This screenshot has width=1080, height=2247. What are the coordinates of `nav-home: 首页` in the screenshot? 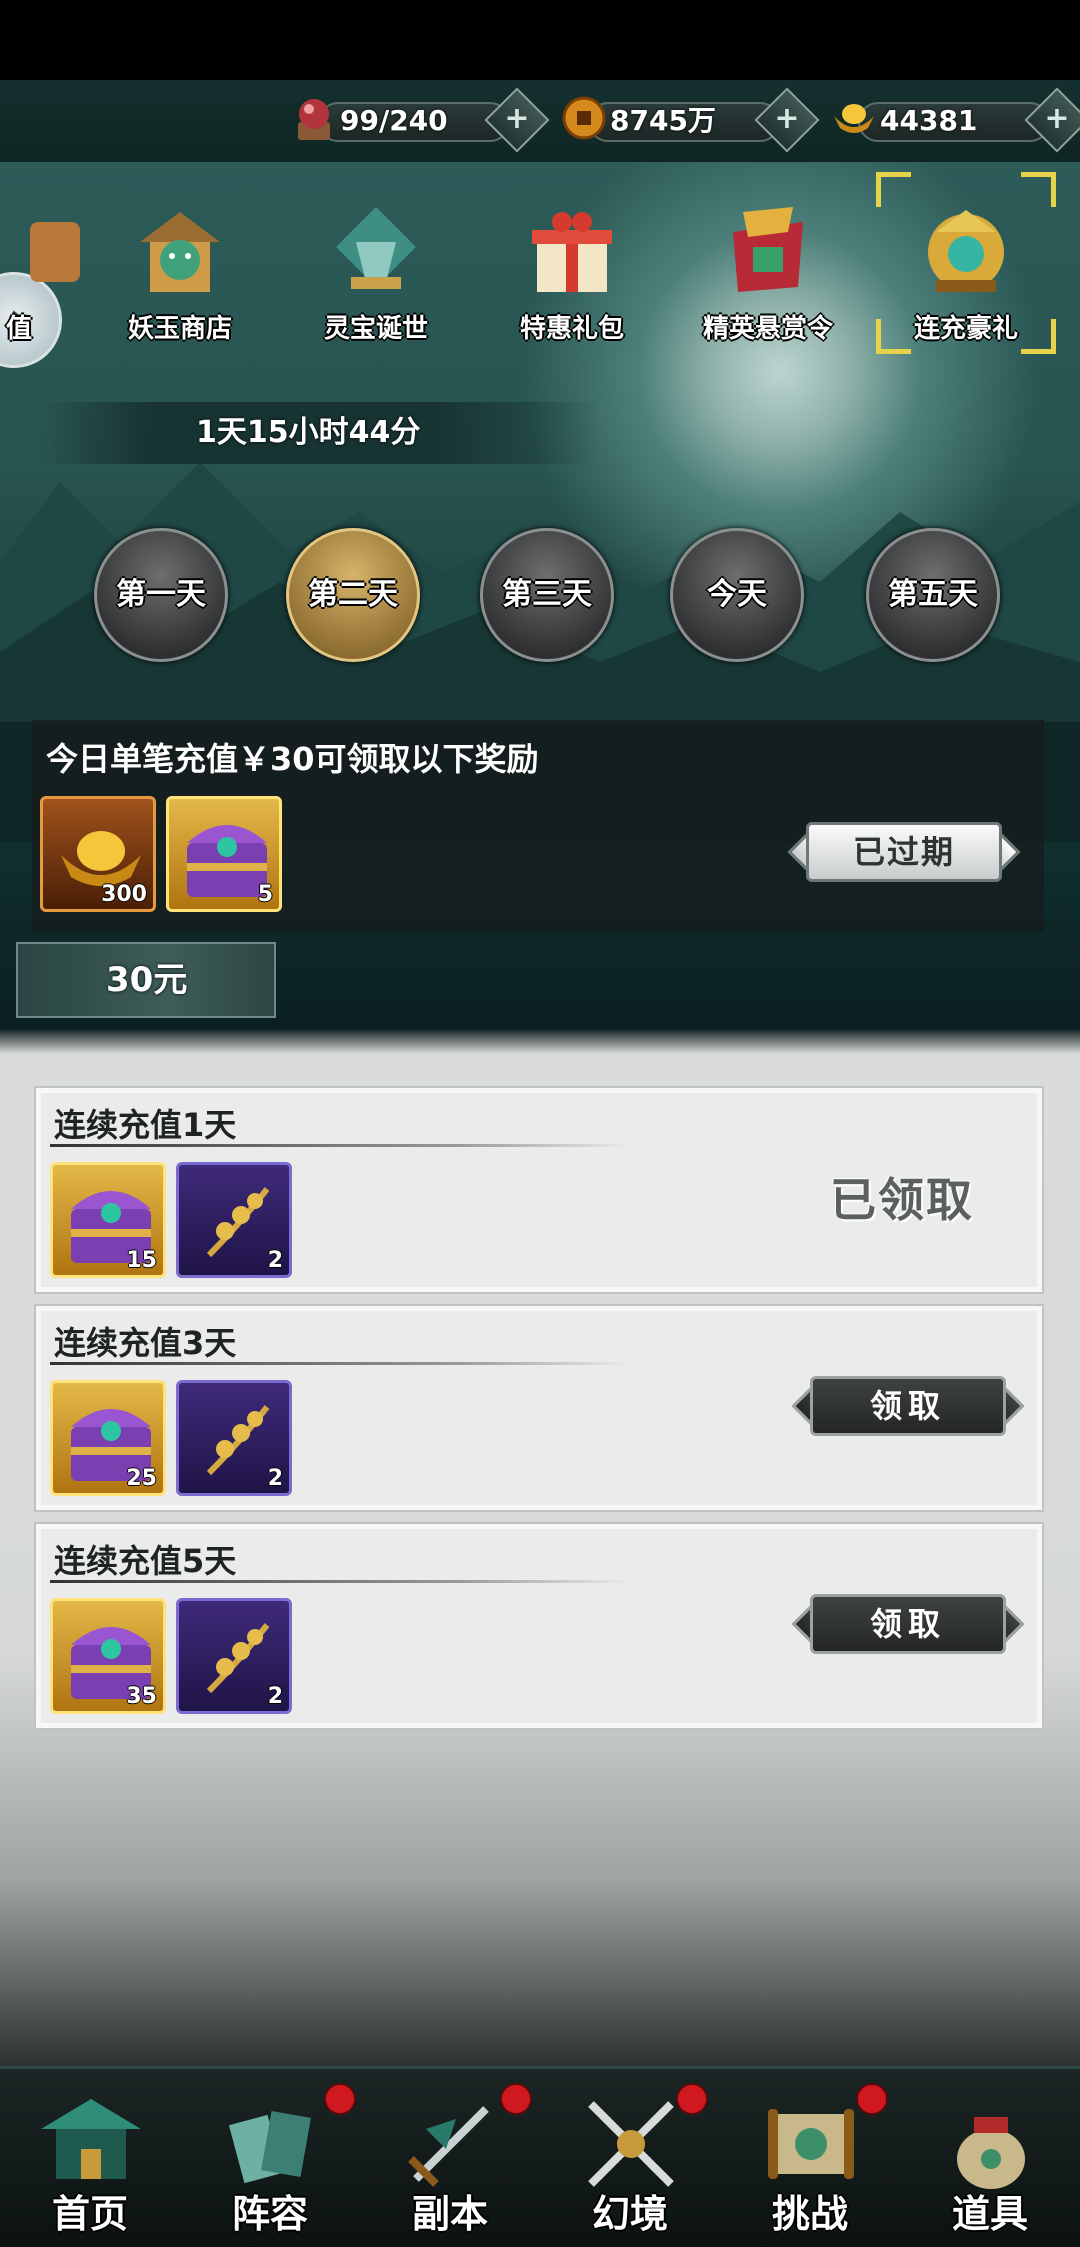 It's located at (90, 2158).